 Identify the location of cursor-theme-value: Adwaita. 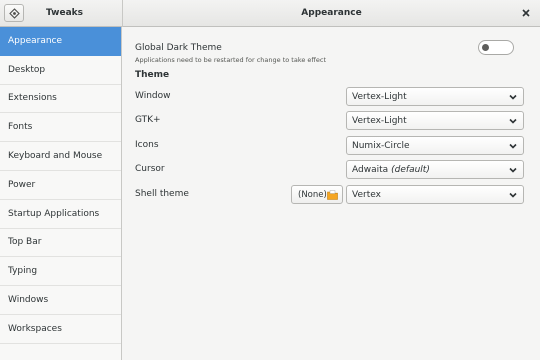
(370, 169).